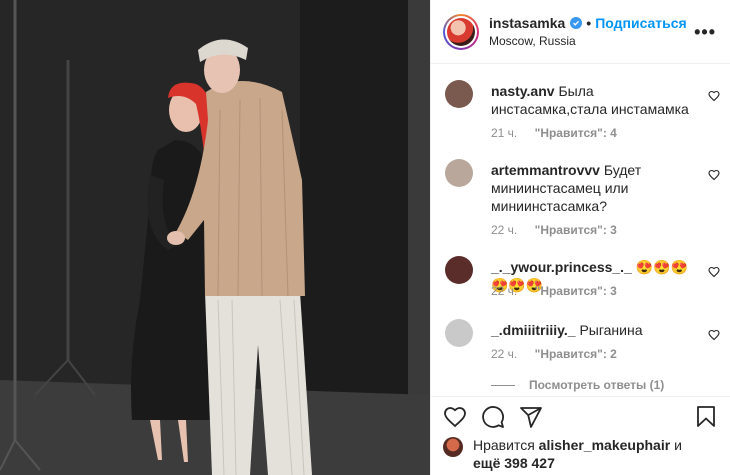  I want to click on replies-divider-line, so click(503, 385).